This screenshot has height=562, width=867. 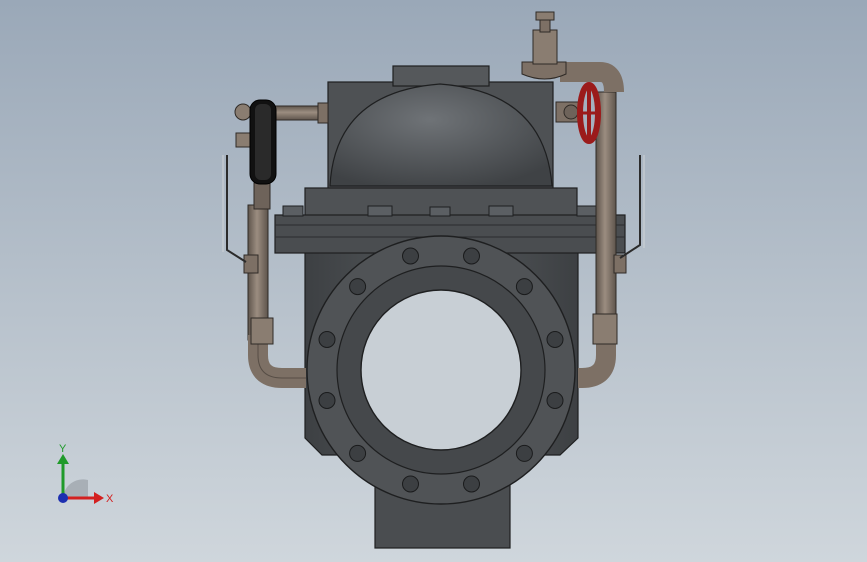 What do you see at coordinates (63, 449) in the screenshot?
I see `y-axis-label: Y` at bounding box center [63, 449].